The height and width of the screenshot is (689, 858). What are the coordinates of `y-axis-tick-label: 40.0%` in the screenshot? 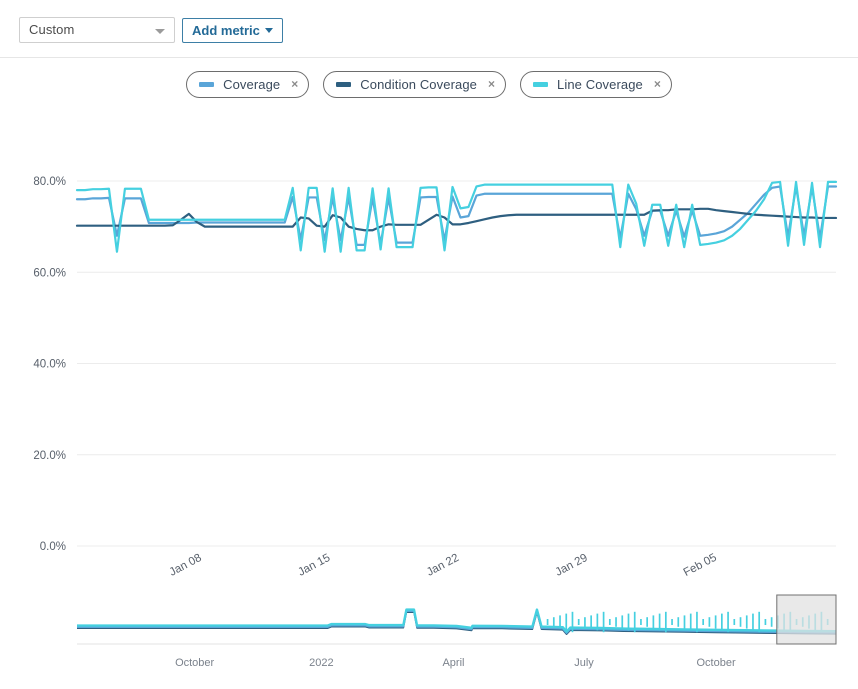 It's located at (49, 365).